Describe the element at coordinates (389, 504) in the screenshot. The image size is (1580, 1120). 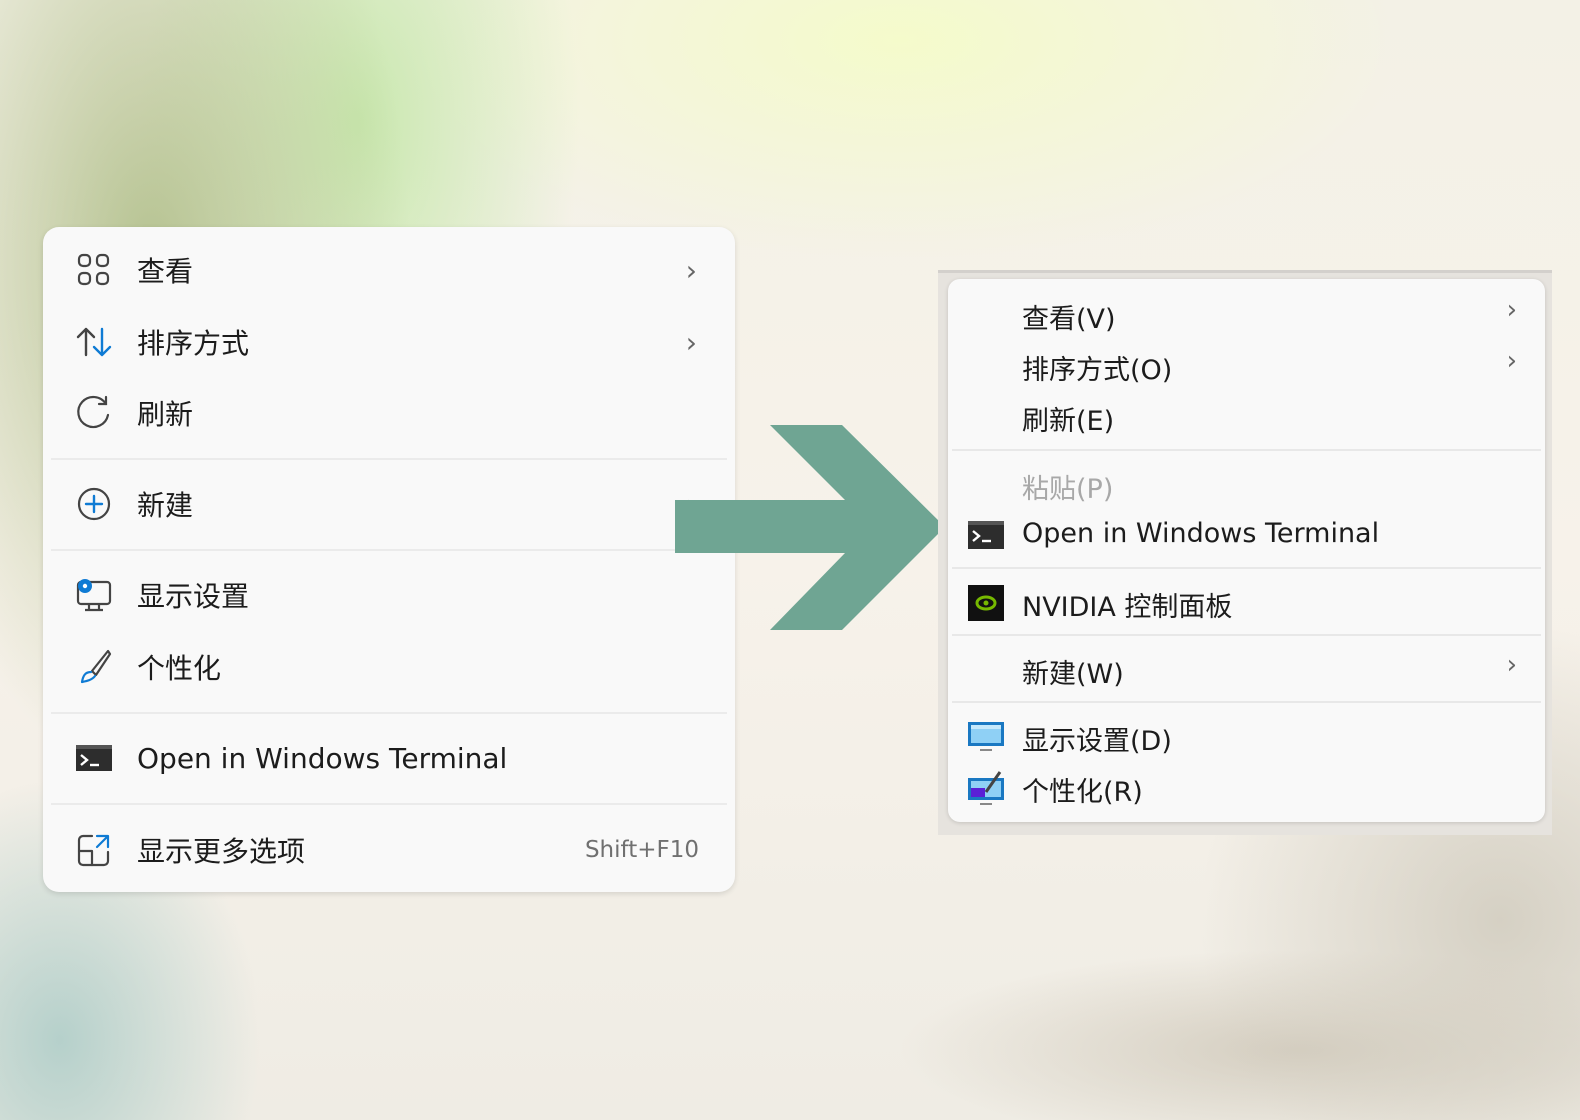
I see `menu-item-new: 新建 ›` at that location.